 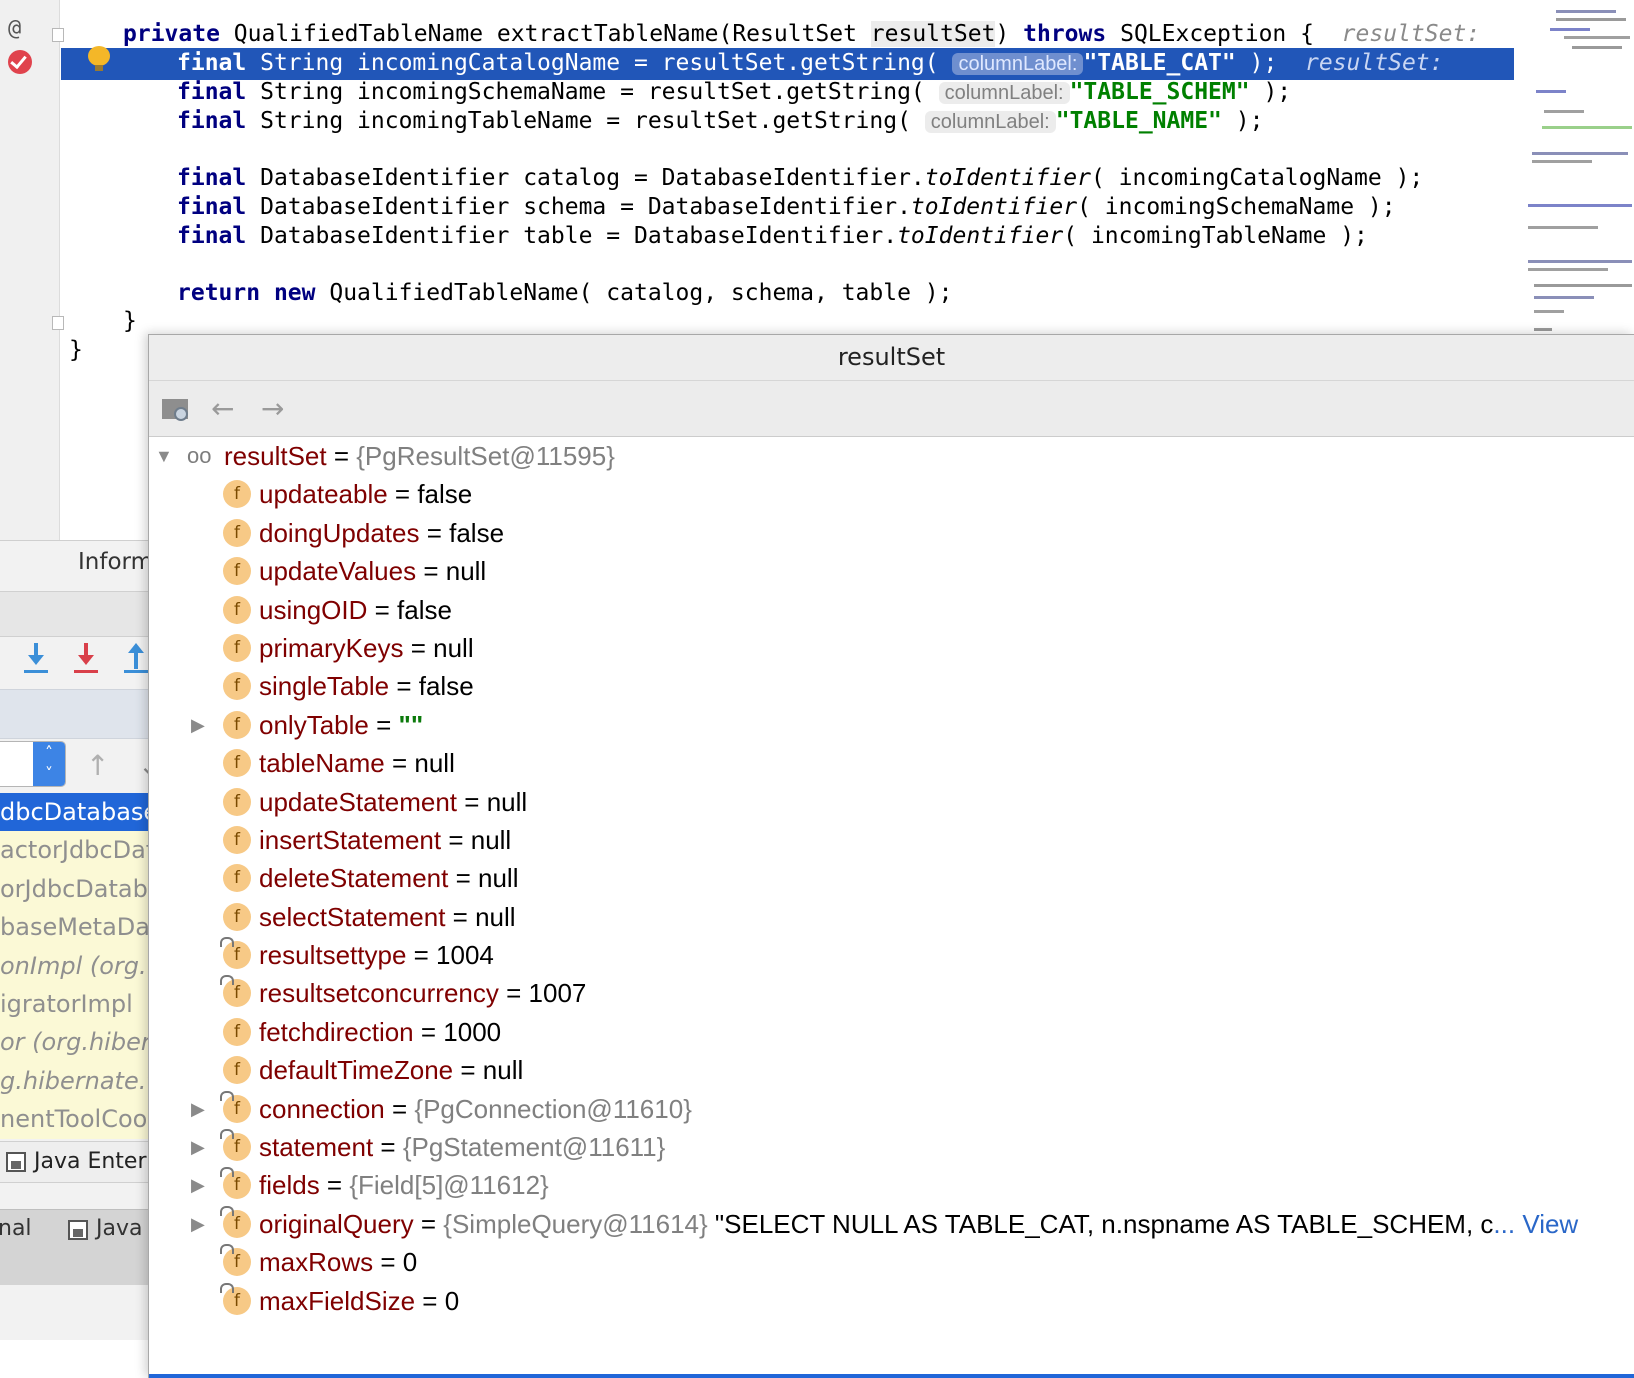 What do you see at coordinates (891, 1032) in the screenshot?
I see `field-row: f fetchdirection = 1000` at bounding box center [891, 1032].